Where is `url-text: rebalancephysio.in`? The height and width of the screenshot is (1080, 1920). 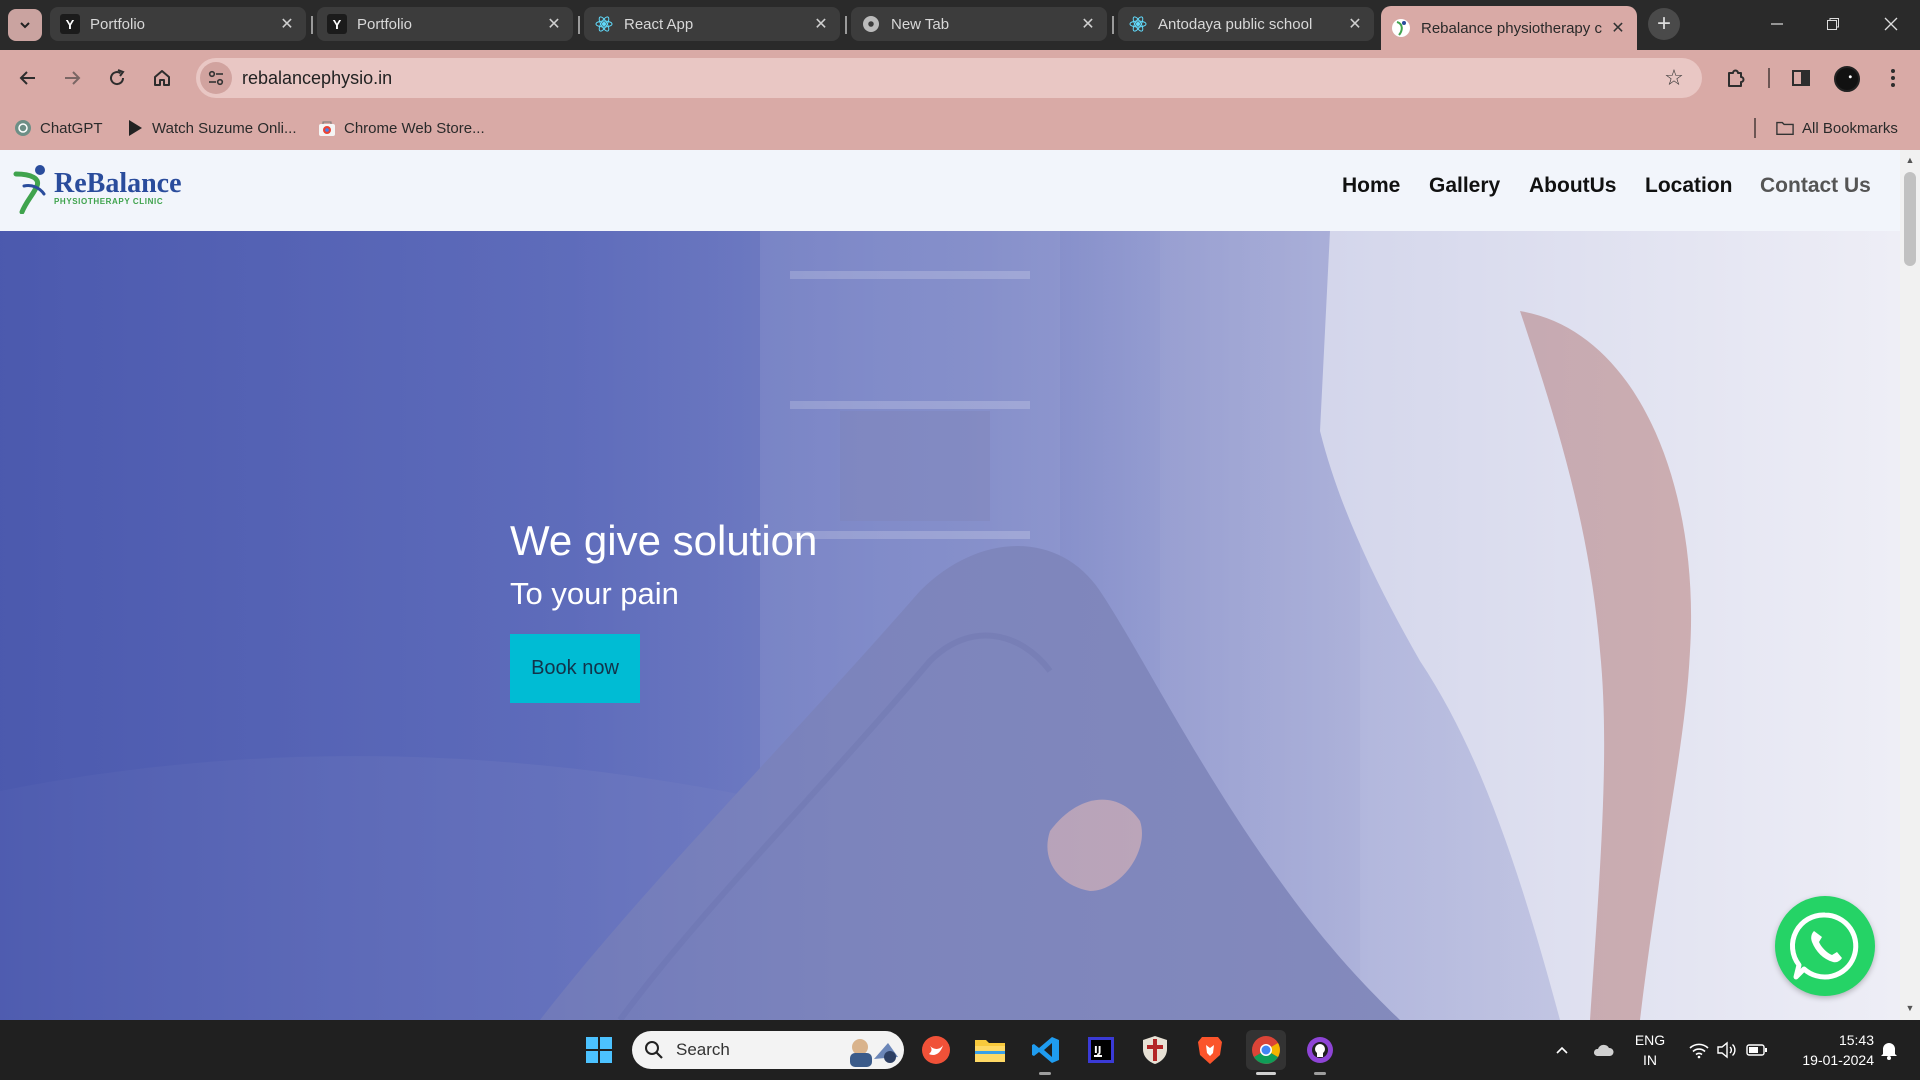
url-text: rebalancephysio.in is located at coordinates (949, 78).